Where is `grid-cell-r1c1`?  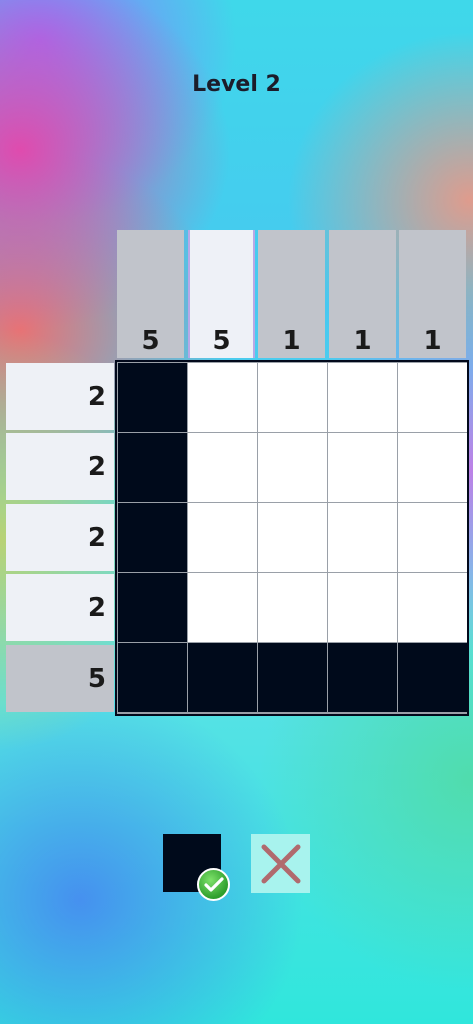
grid-cell-r1c1 is located at coordinates (152, 397).